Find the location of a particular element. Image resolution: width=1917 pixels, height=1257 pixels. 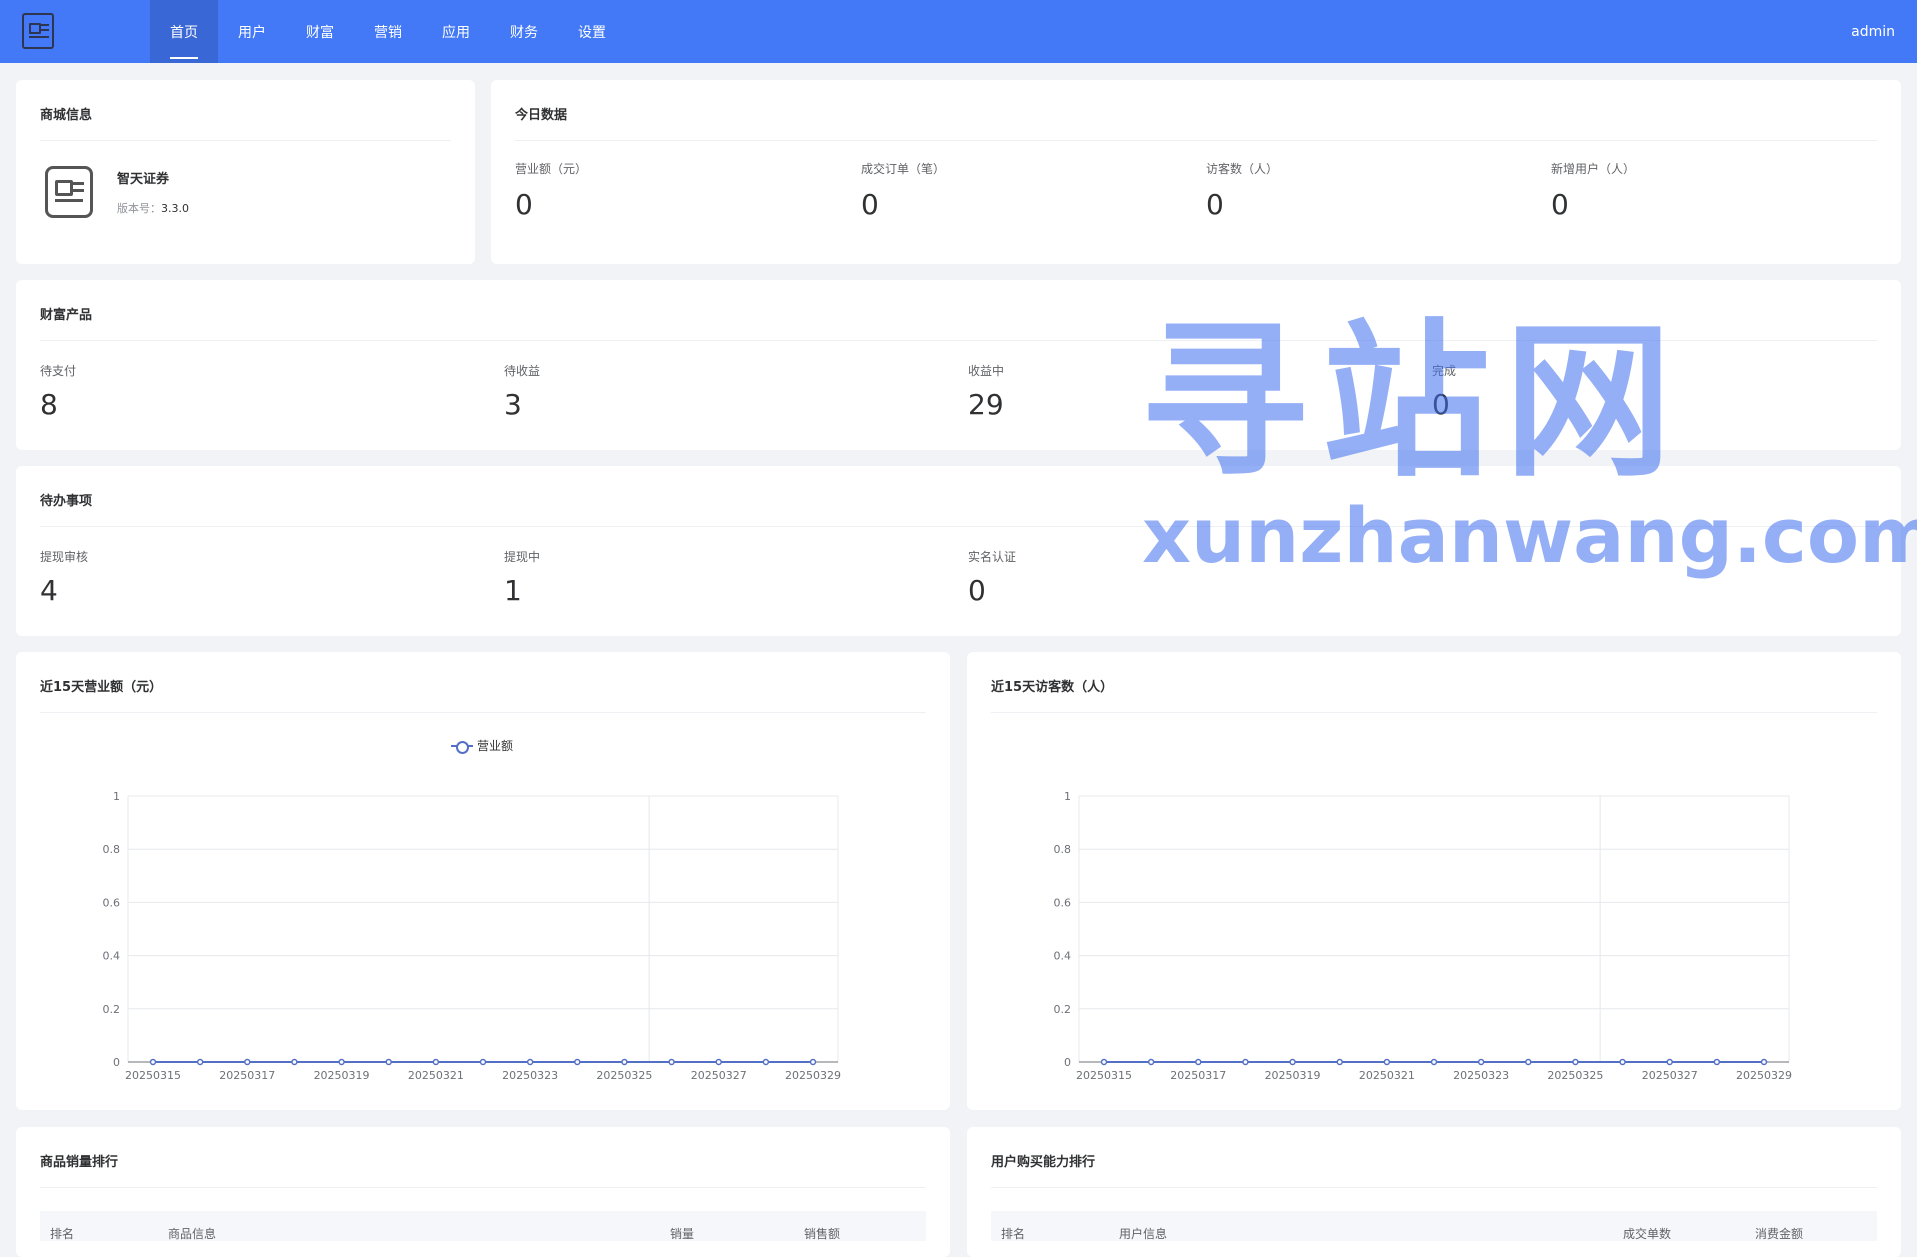

version-value: 3.3.0 is located at coordinates (175, 208).